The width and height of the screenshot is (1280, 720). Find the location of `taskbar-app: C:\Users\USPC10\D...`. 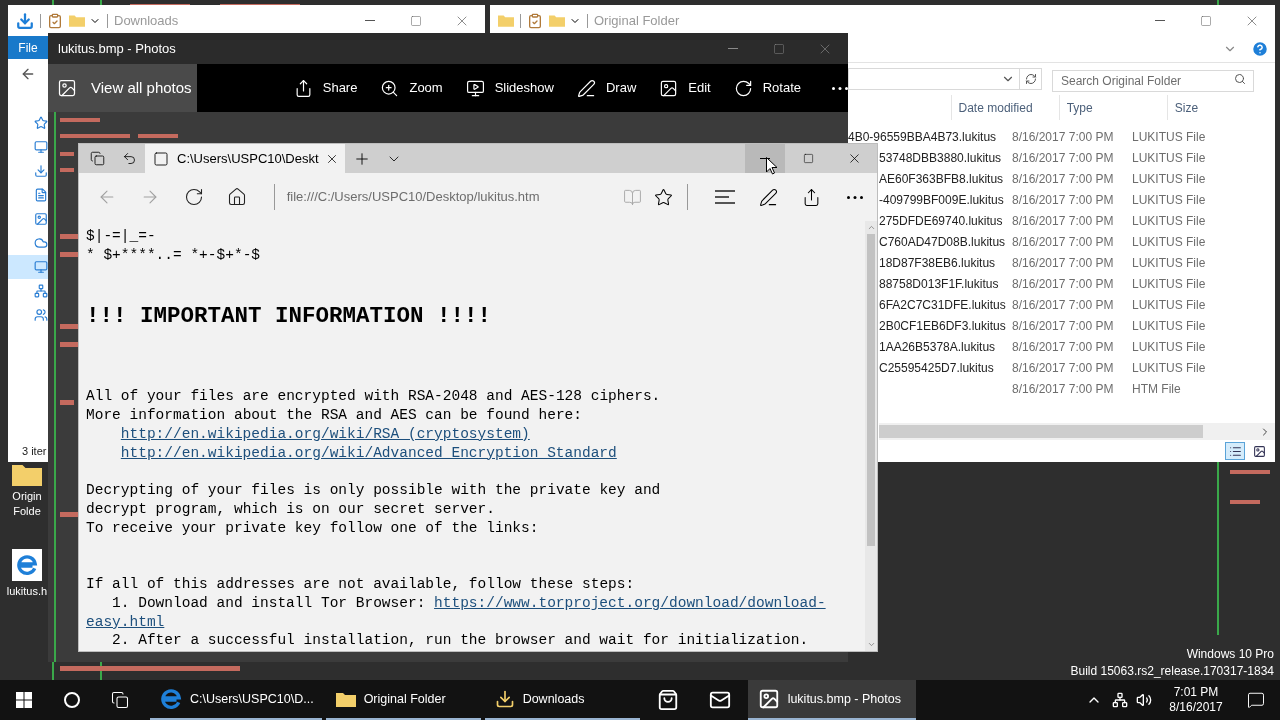

taskbar-app: C:\Users\USPC10\D... is located at coordinates (236, 700).